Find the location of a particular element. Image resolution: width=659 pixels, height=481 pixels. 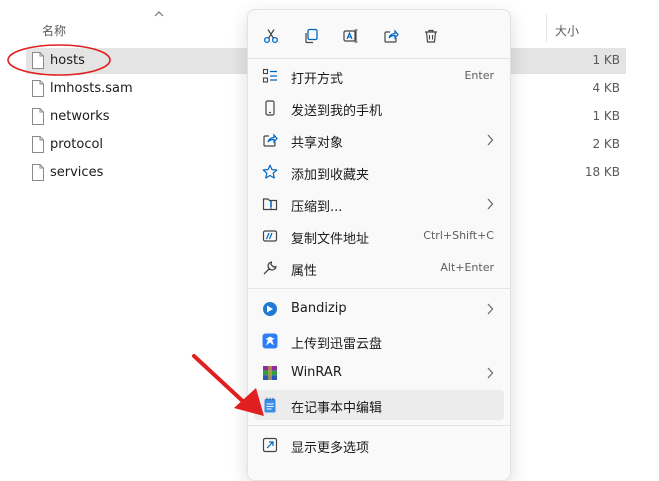

copy-path-icon is located at coordinates (270, 236).